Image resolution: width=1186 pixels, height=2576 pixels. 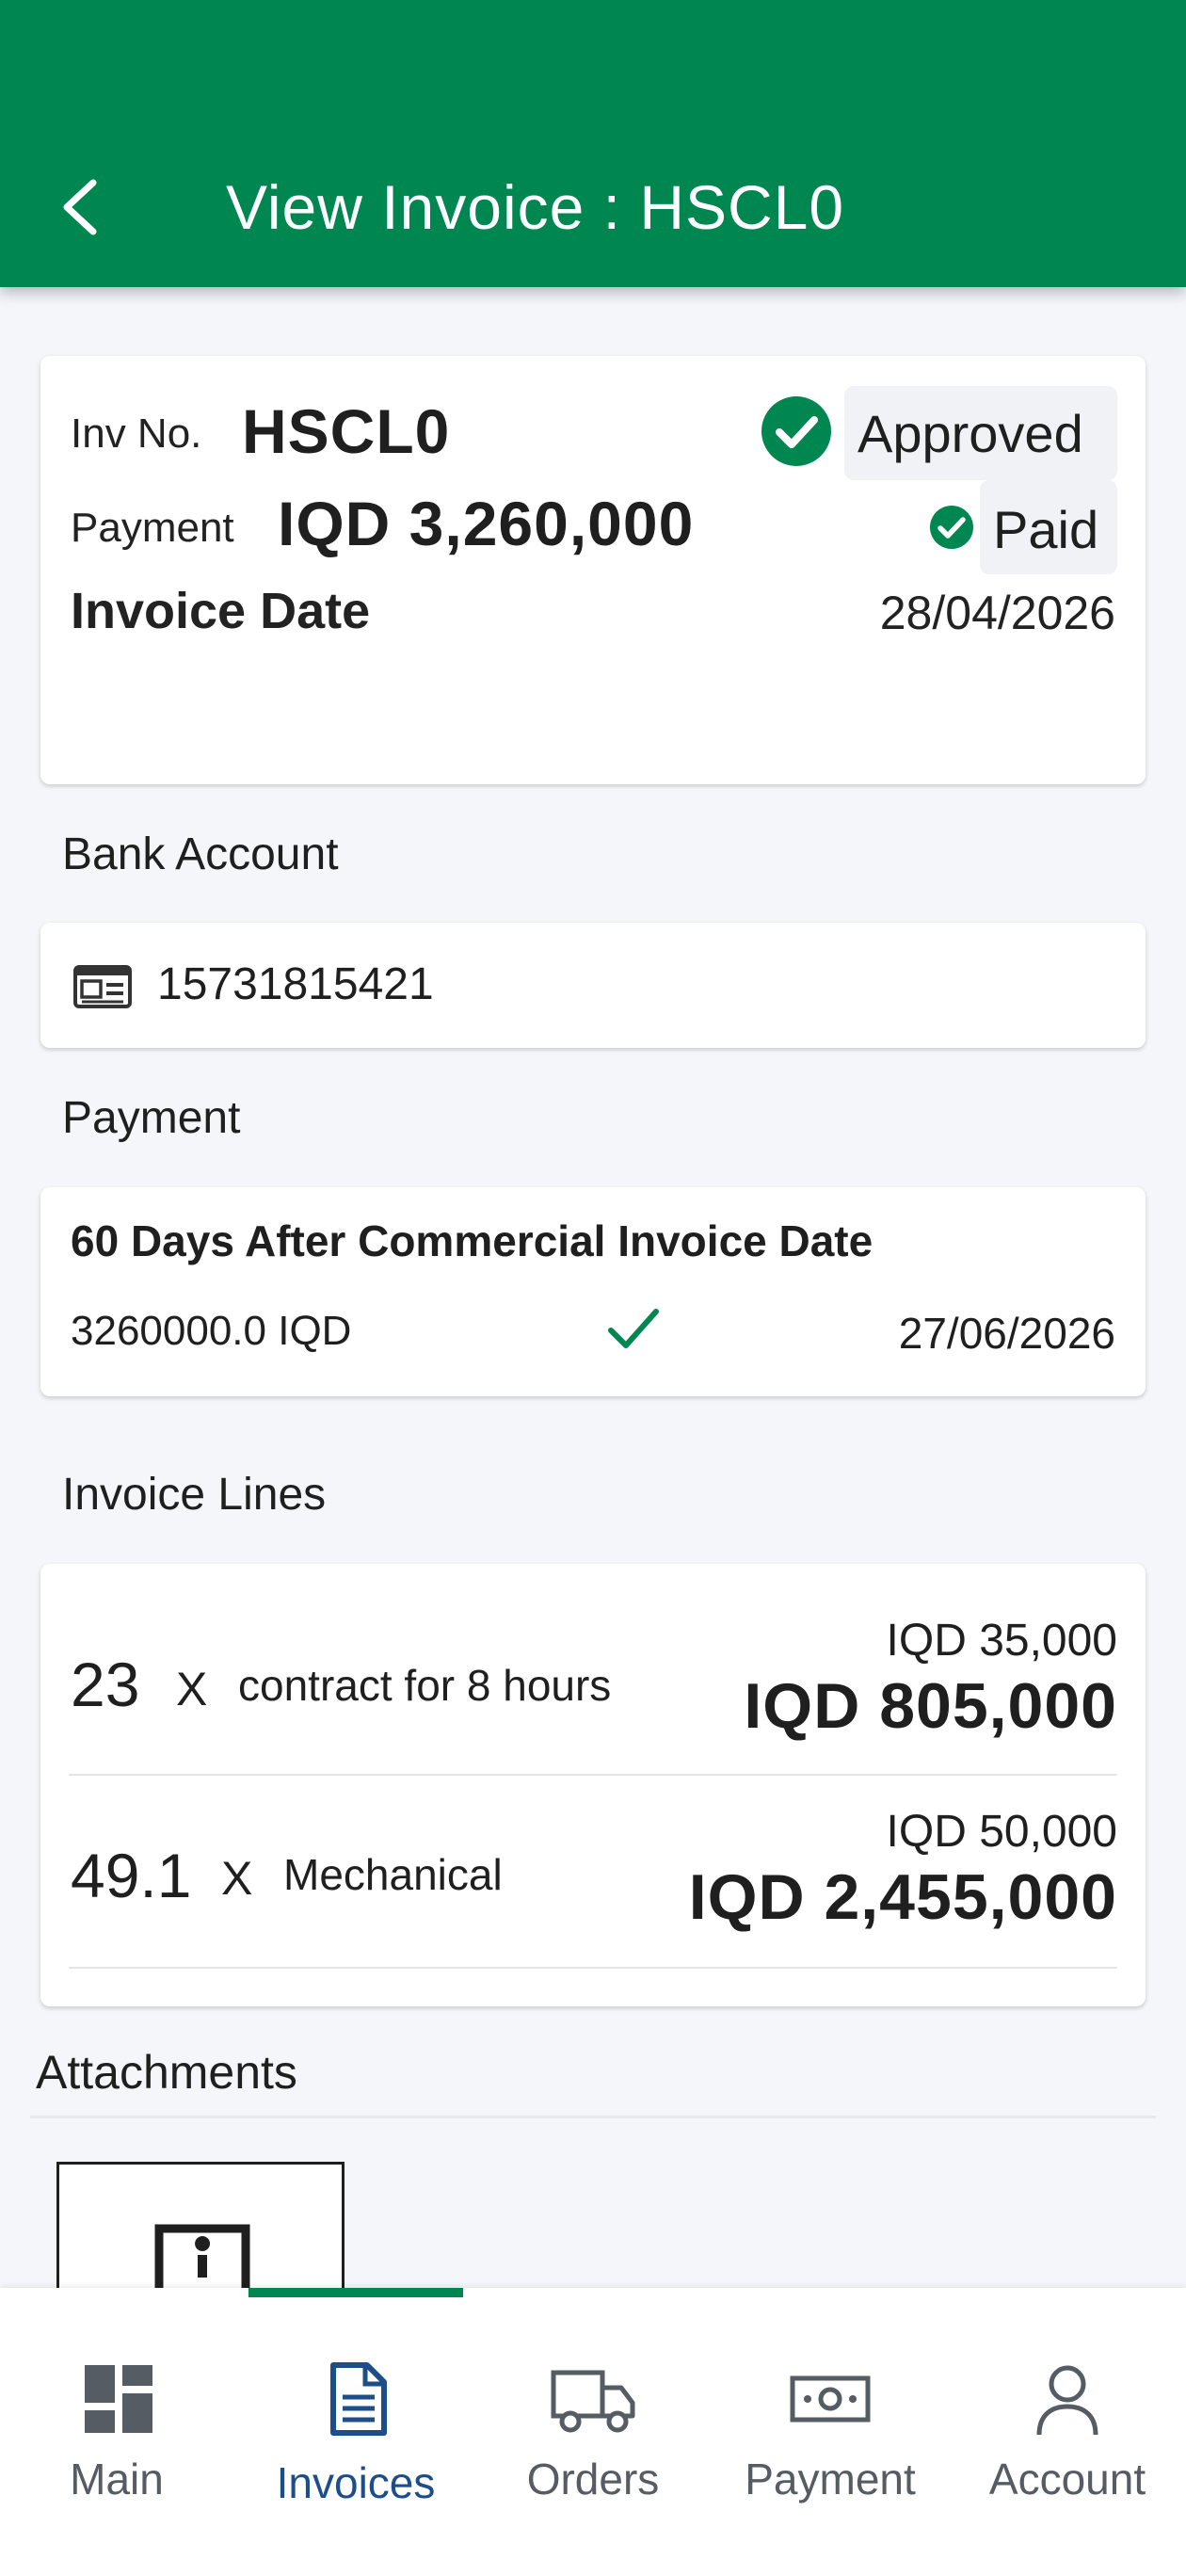 I want to click on bottom-navigation: Main Invoices Orders Payment Account, so click(x=593, y=2432).